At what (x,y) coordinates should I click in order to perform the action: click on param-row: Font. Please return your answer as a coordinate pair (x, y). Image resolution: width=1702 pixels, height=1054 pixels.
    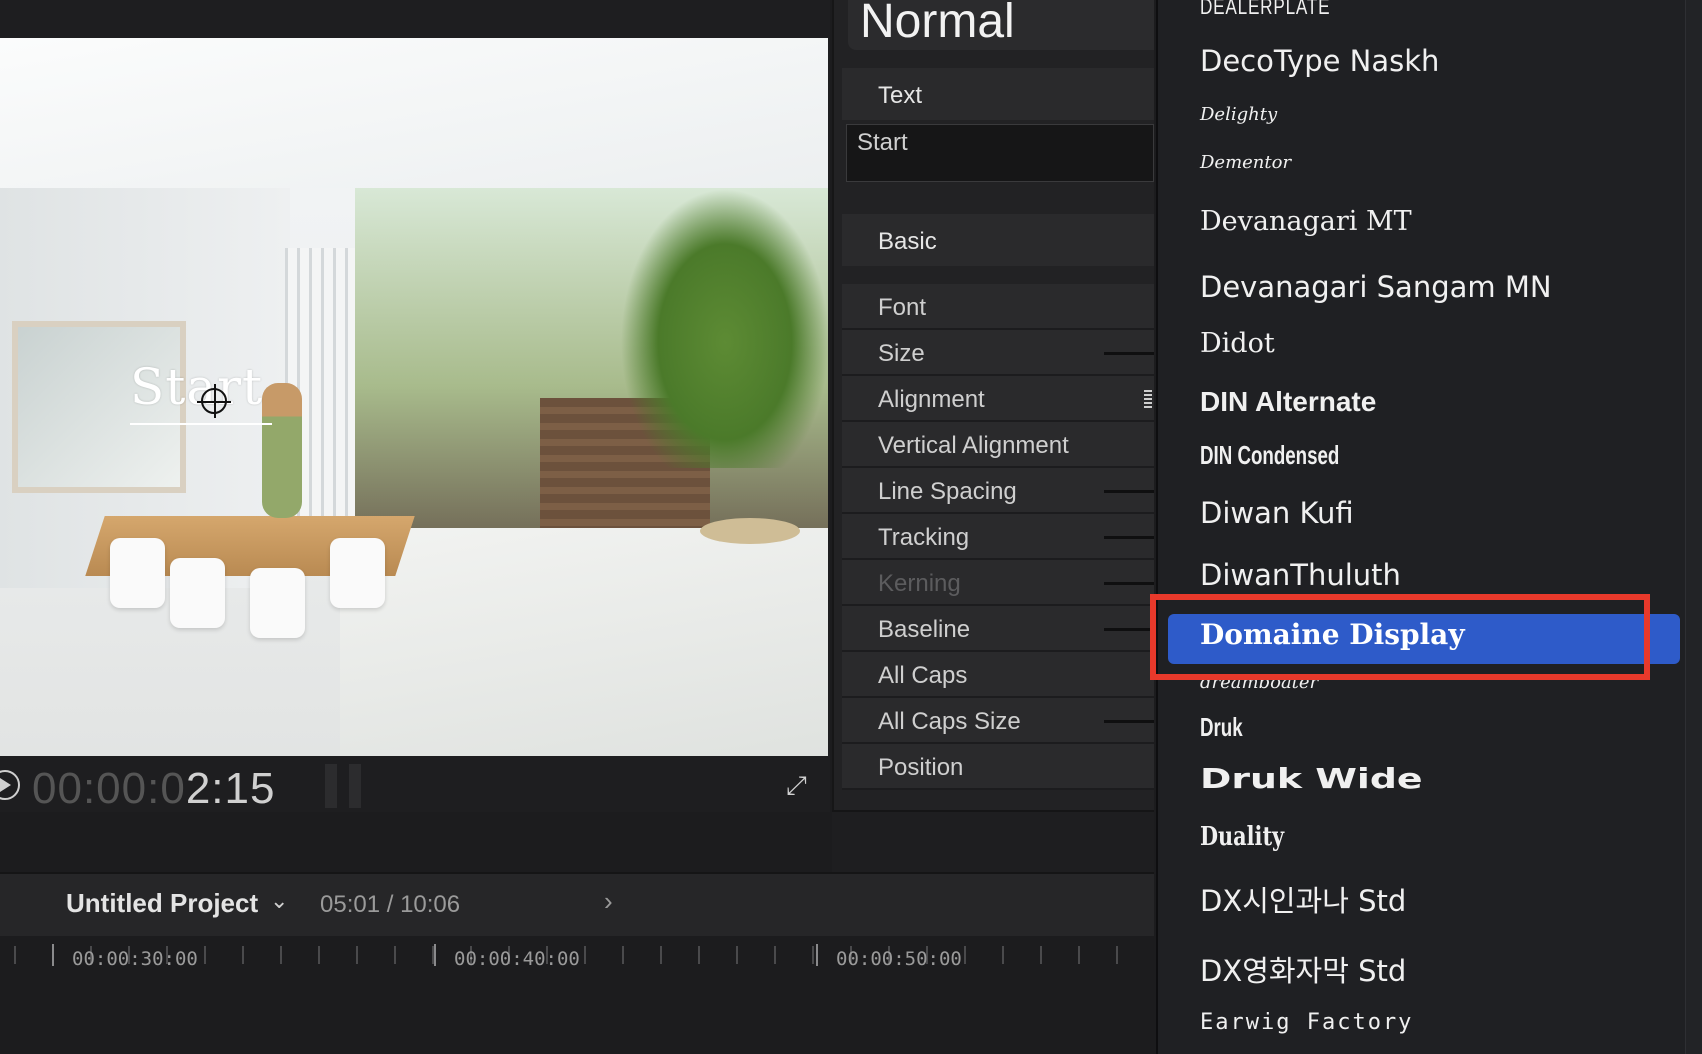
    Looking at the image, I should click on (998, 307).